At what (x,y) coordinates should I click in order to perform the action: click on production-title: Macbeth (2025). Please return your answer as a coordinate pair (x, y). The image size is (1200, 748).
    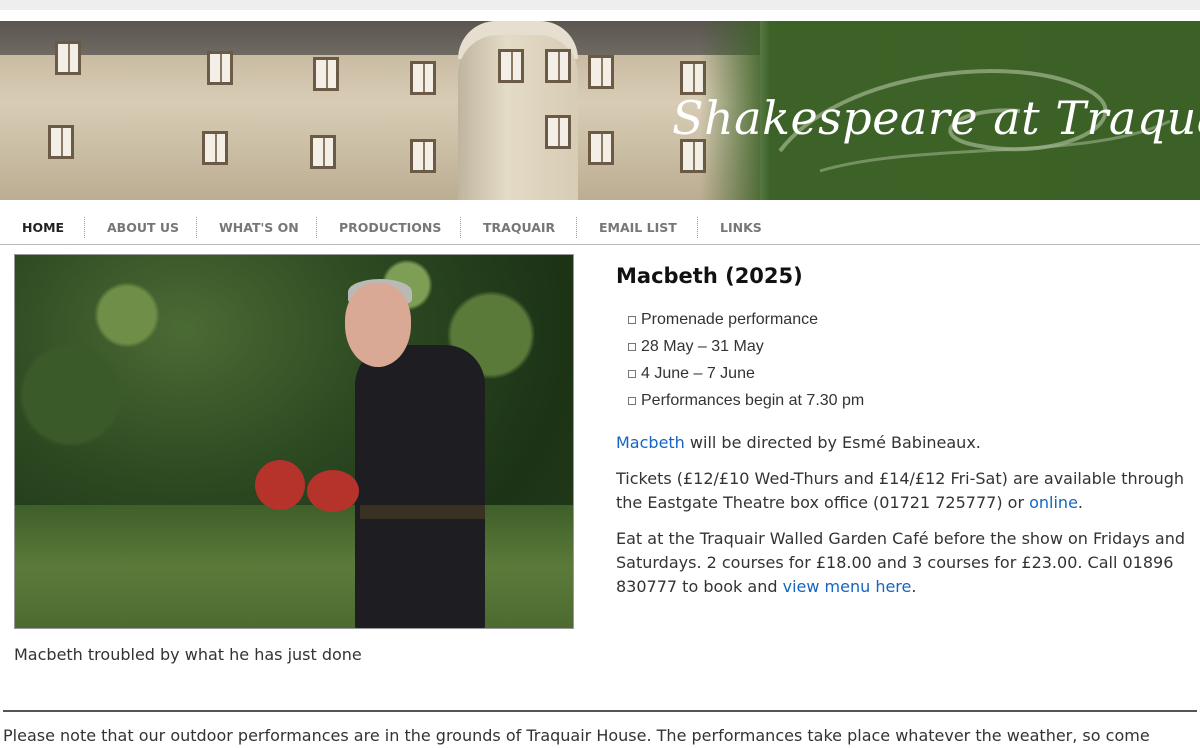
    Looking at the image, I should click on (709, 276).